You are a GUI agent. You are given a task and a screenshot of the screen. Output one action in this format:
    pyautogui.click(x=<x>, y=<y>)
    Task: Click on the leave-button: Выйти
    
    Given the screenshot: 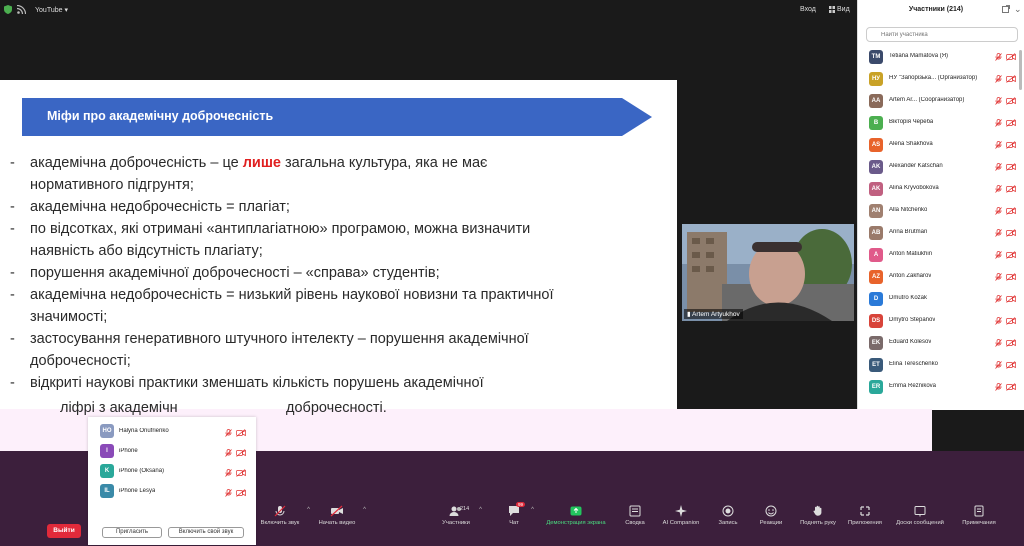 What is the action you would take?
    pyautogui.click(x=64, y=531)
    